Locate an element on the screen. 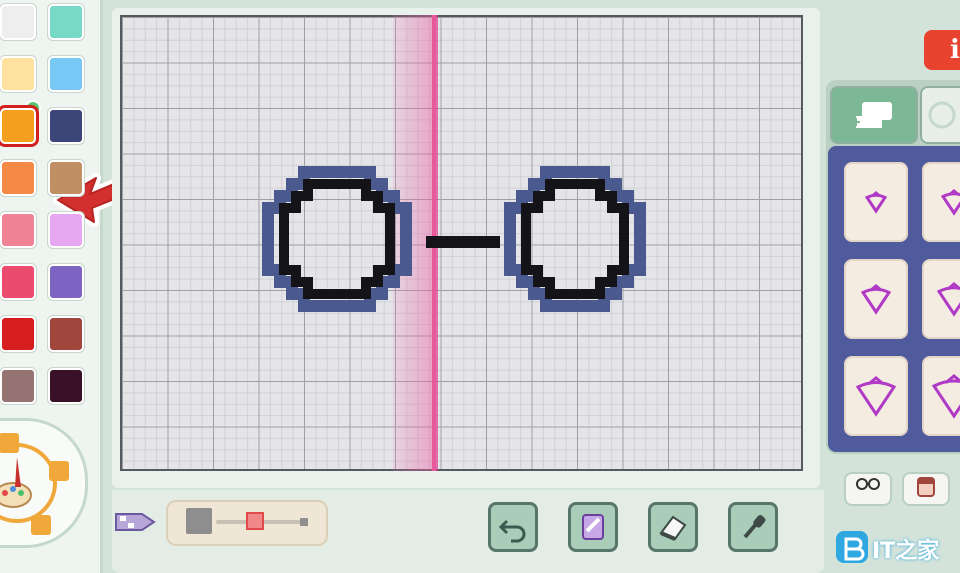 Image resolution: width=960 pixels, height=573 pixels. undo-button is located at coordinates (513, 527).